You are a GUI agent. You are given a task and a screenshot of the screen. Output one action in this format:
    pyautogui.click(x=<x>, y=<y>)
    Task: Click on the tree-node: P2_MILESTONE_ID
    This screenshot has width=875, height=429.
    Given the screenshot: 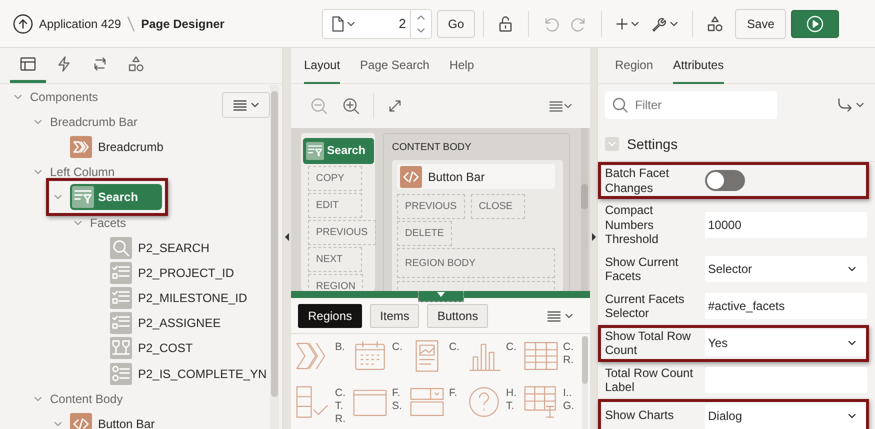 What is the action you would take?
    pyautogui.click(x=193, y=298)
    